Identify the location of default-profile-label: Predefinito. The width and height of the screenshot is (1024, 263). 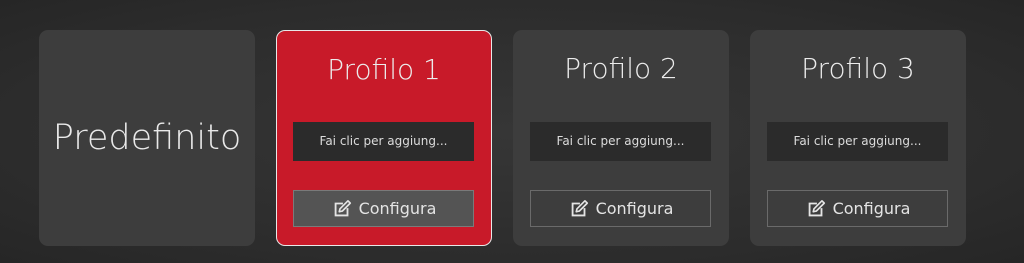
(147, 137).